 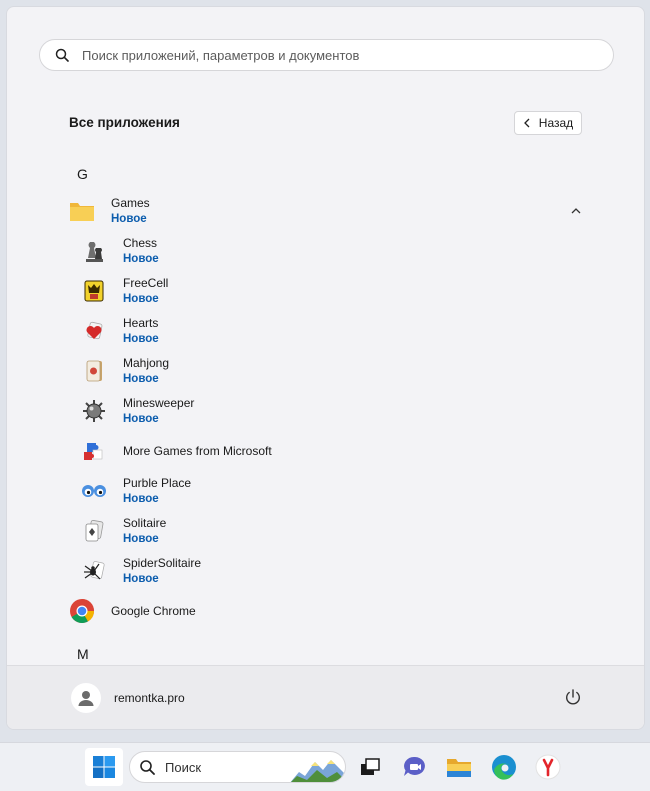 What do you see at coordinates (526, 123) in the screenshot?
I see `chevron-left-icon` at bounding box center [526, 123].